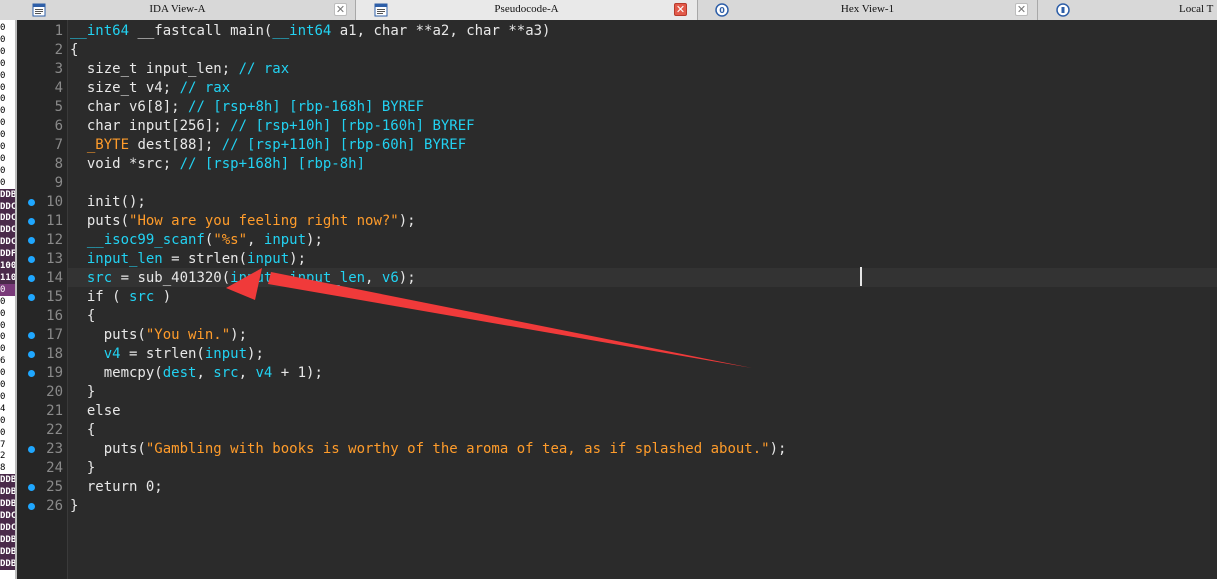 The width and height of the screenshot is (1217, 579). I want to click on arrow-shaft, so click(510, 320).